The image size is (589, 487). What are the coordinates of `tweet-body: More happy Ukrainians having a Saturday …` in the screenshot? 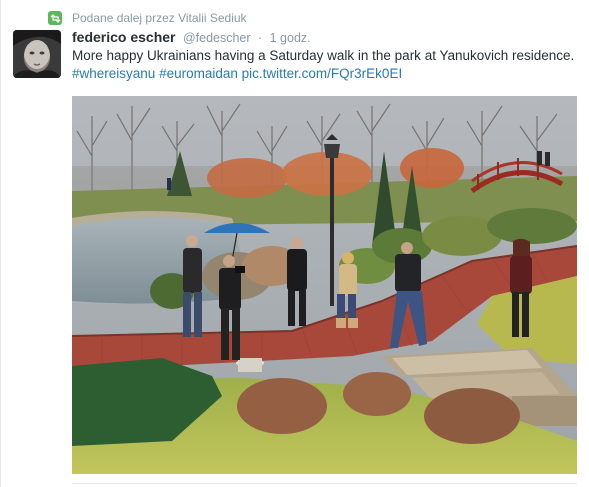 It's located at (323, 55).